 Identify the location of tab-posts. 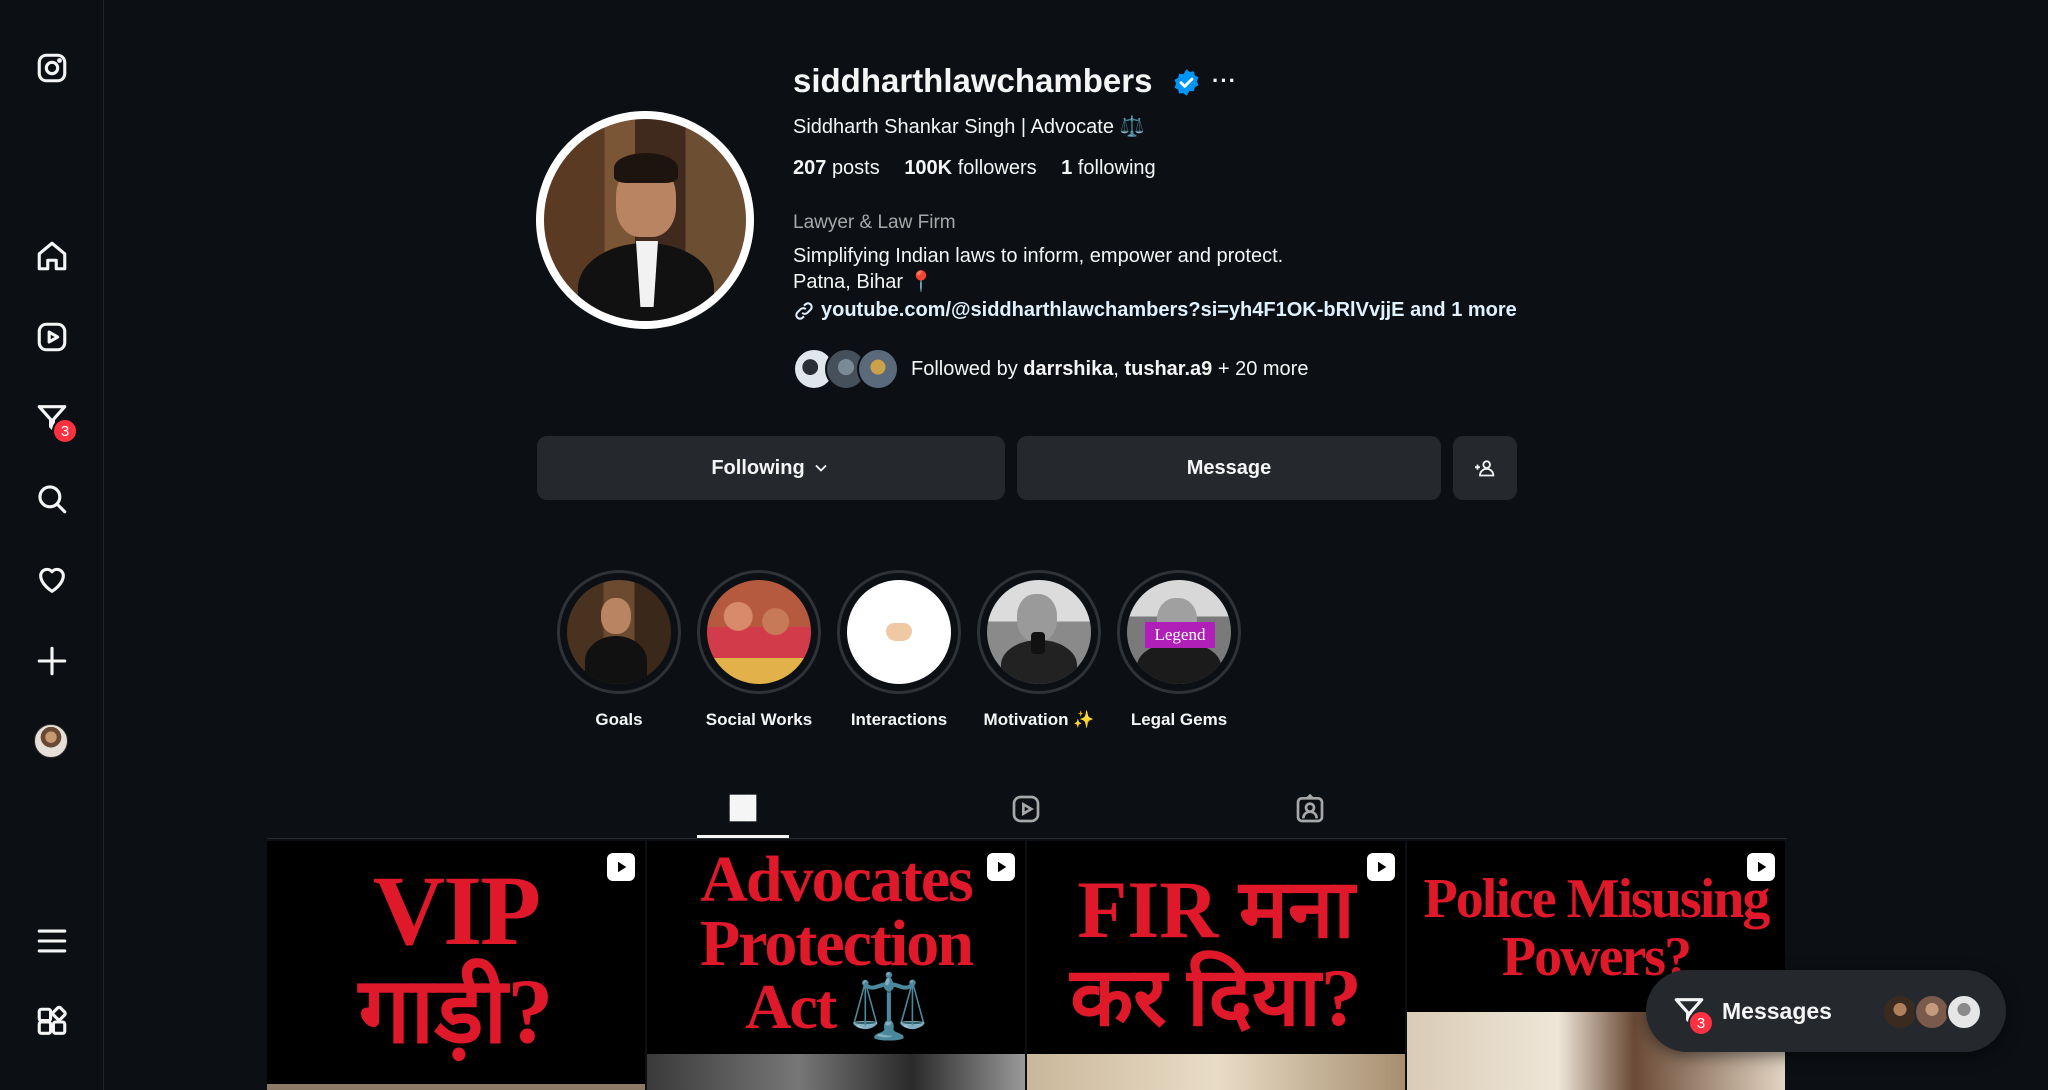
(743, 809).